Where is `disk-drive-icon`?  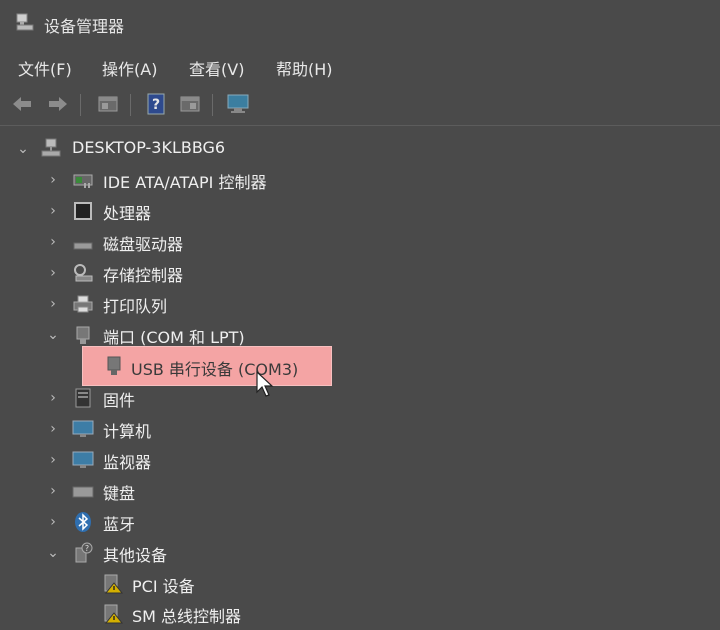
disk-drive-icon is located at coordinates (83, 246).